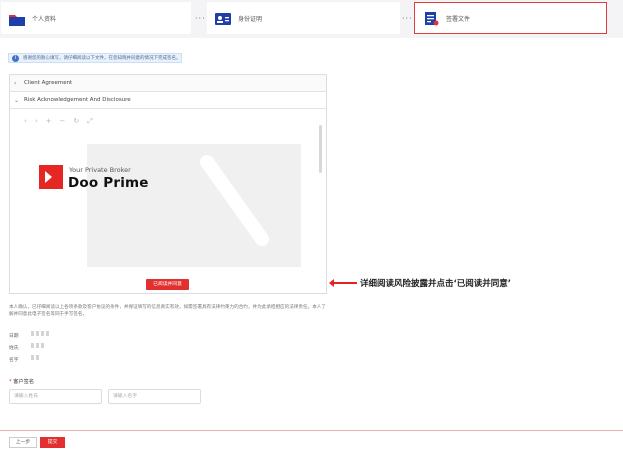 This screenshot has width=623, height=460. Describe the element at coordinates (343, 283) in the screenshot. I see `arrow-left-icon` at that location.